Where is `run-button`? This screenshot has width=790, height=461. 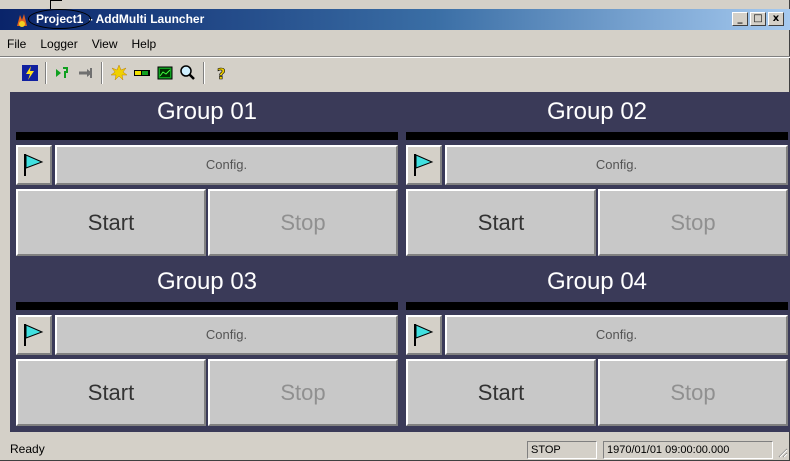
run-button is located at coordinates (62, 73).